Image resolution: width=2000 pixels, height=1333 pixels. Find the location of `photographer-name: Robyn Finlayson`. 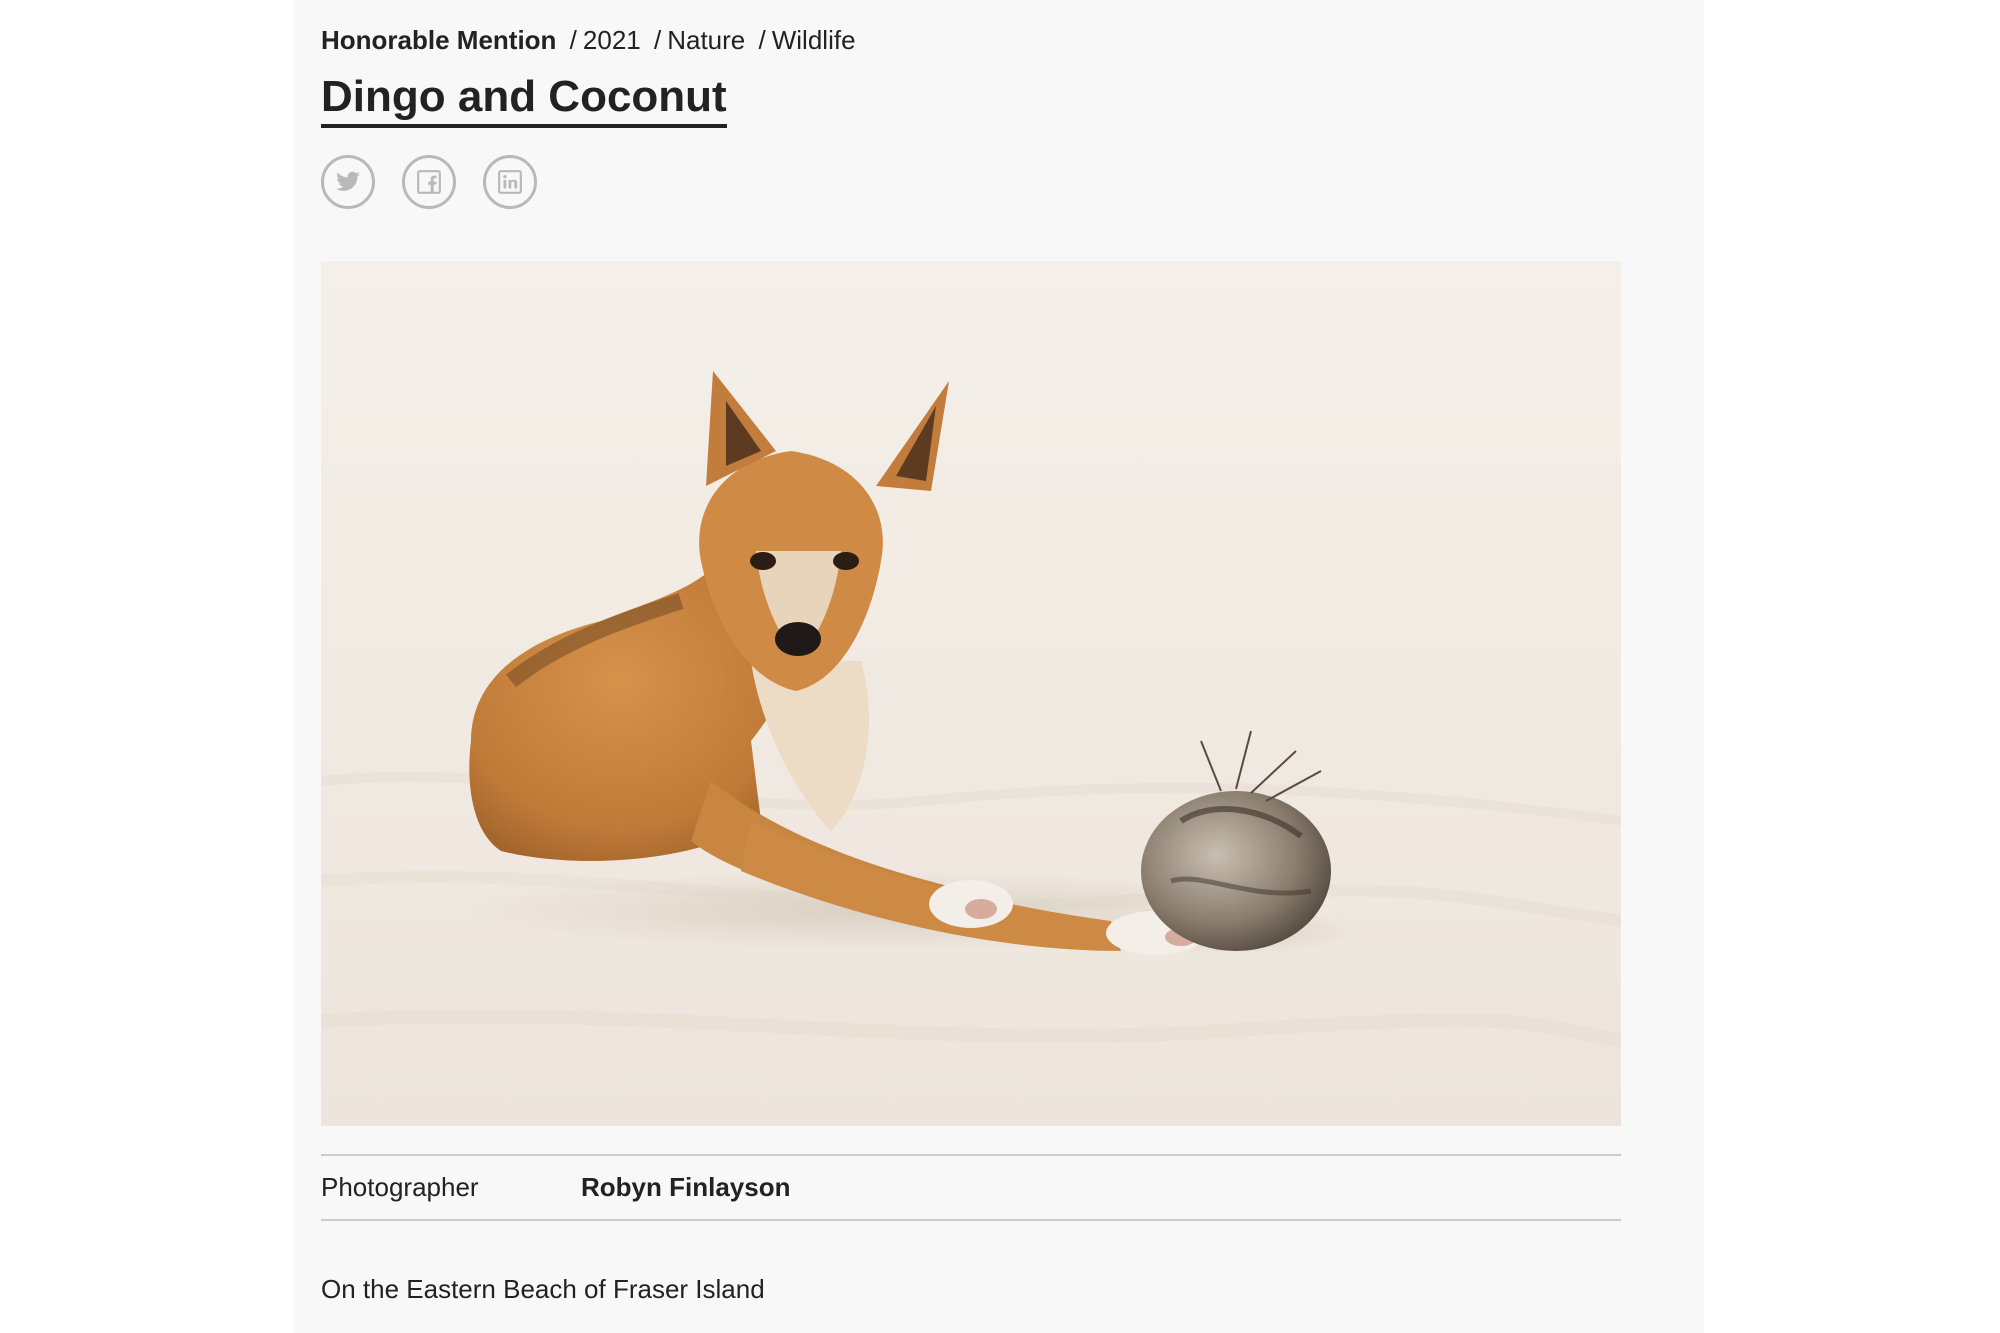

photographer-name: Robyn Finlayson is located at coordinates (685, 1187).